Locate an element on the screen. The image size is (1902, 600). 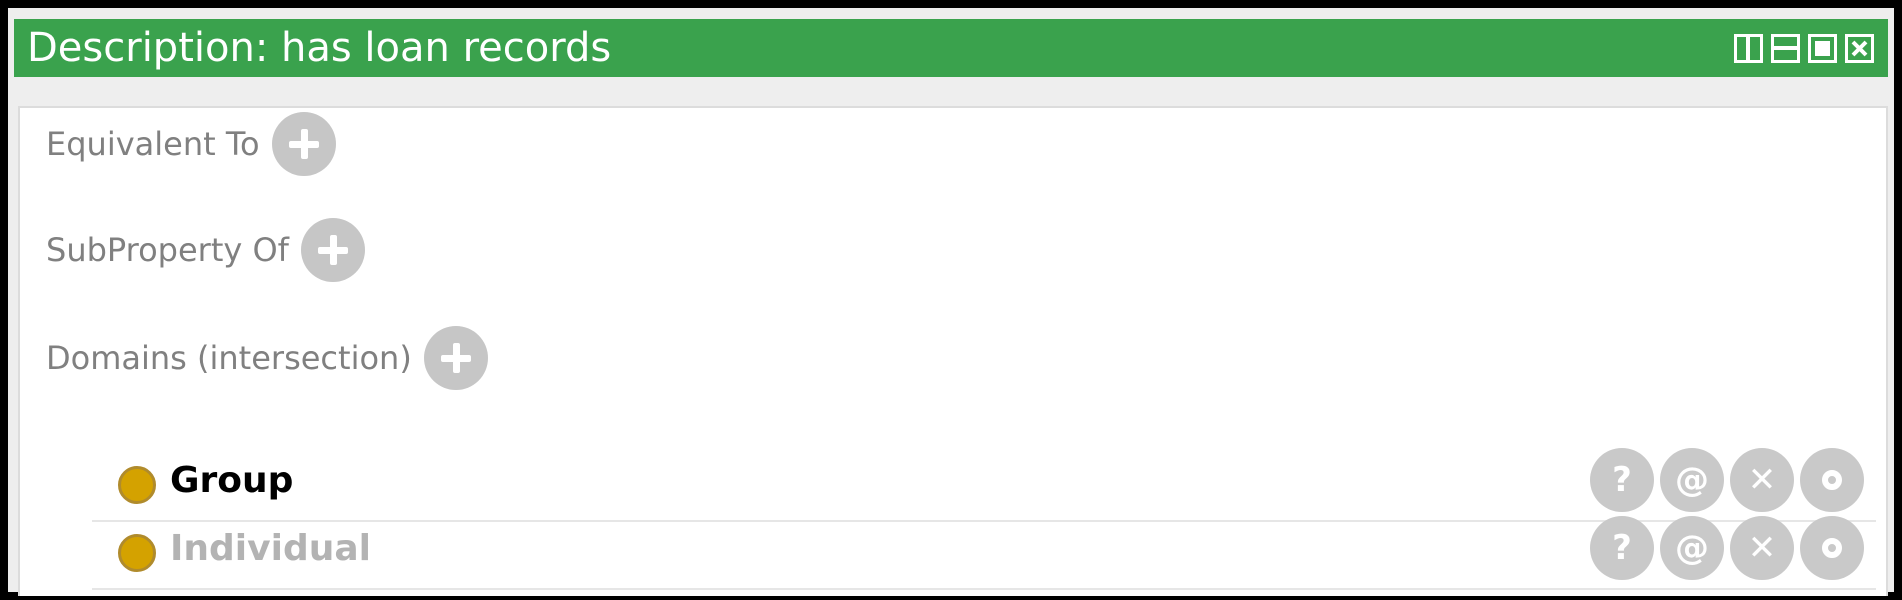
window-title: Description: has loan records is located at coordinates (319, 48).